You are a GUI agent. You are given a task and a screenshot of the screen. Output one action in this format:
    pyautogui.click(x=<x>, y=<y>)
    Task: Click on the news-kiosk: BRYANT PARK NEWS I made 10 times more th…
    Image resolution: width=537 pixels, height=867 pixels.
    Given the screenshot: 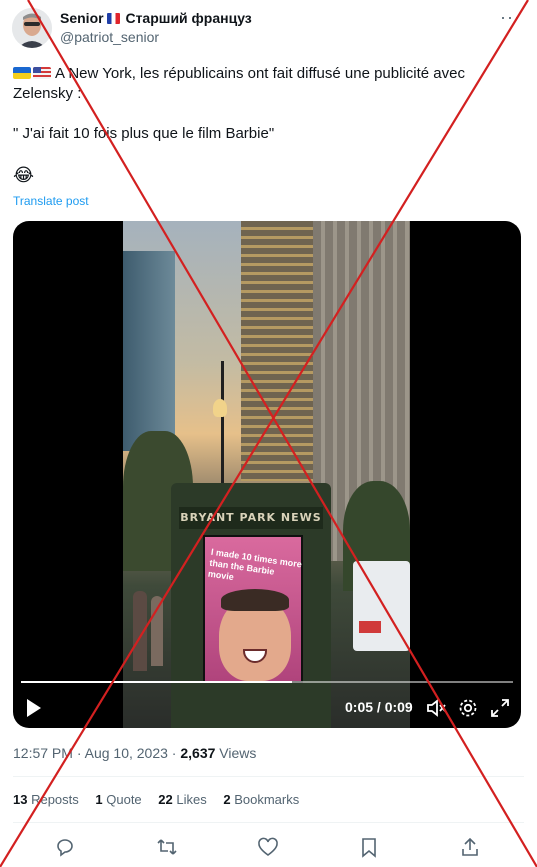 What is the action you would take?
    pyautogui.click(x=251, y=605)
    